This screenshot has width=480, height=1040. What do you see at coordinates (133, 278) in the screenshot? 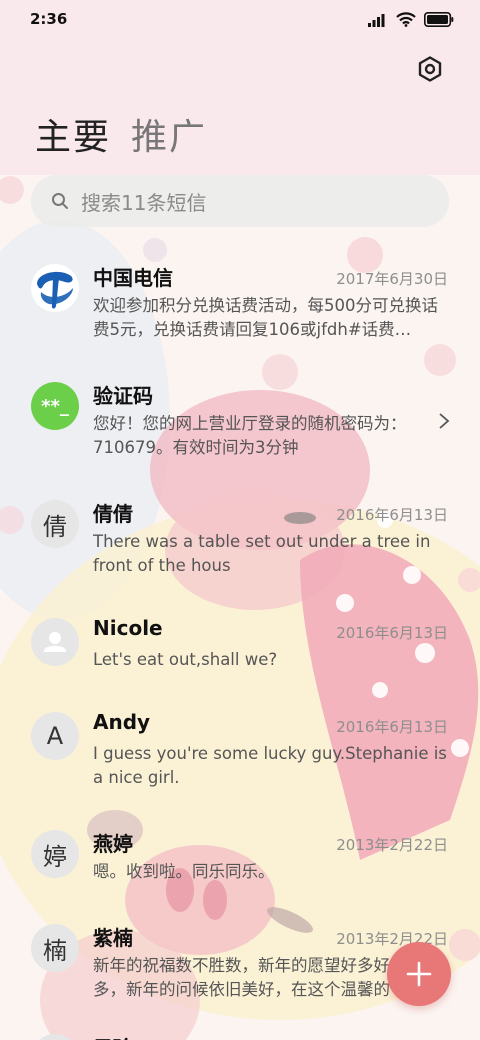
I see `contact-name: 中国电信` at bounding box center [133, 278].